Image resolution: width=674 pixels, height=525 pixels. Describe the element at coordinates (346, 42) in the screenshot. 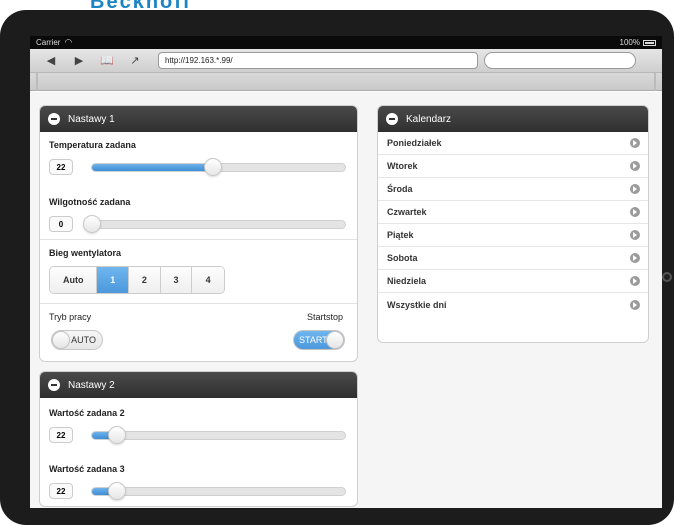

I see `status-bar: Carrier ◠ 100%` at that location.